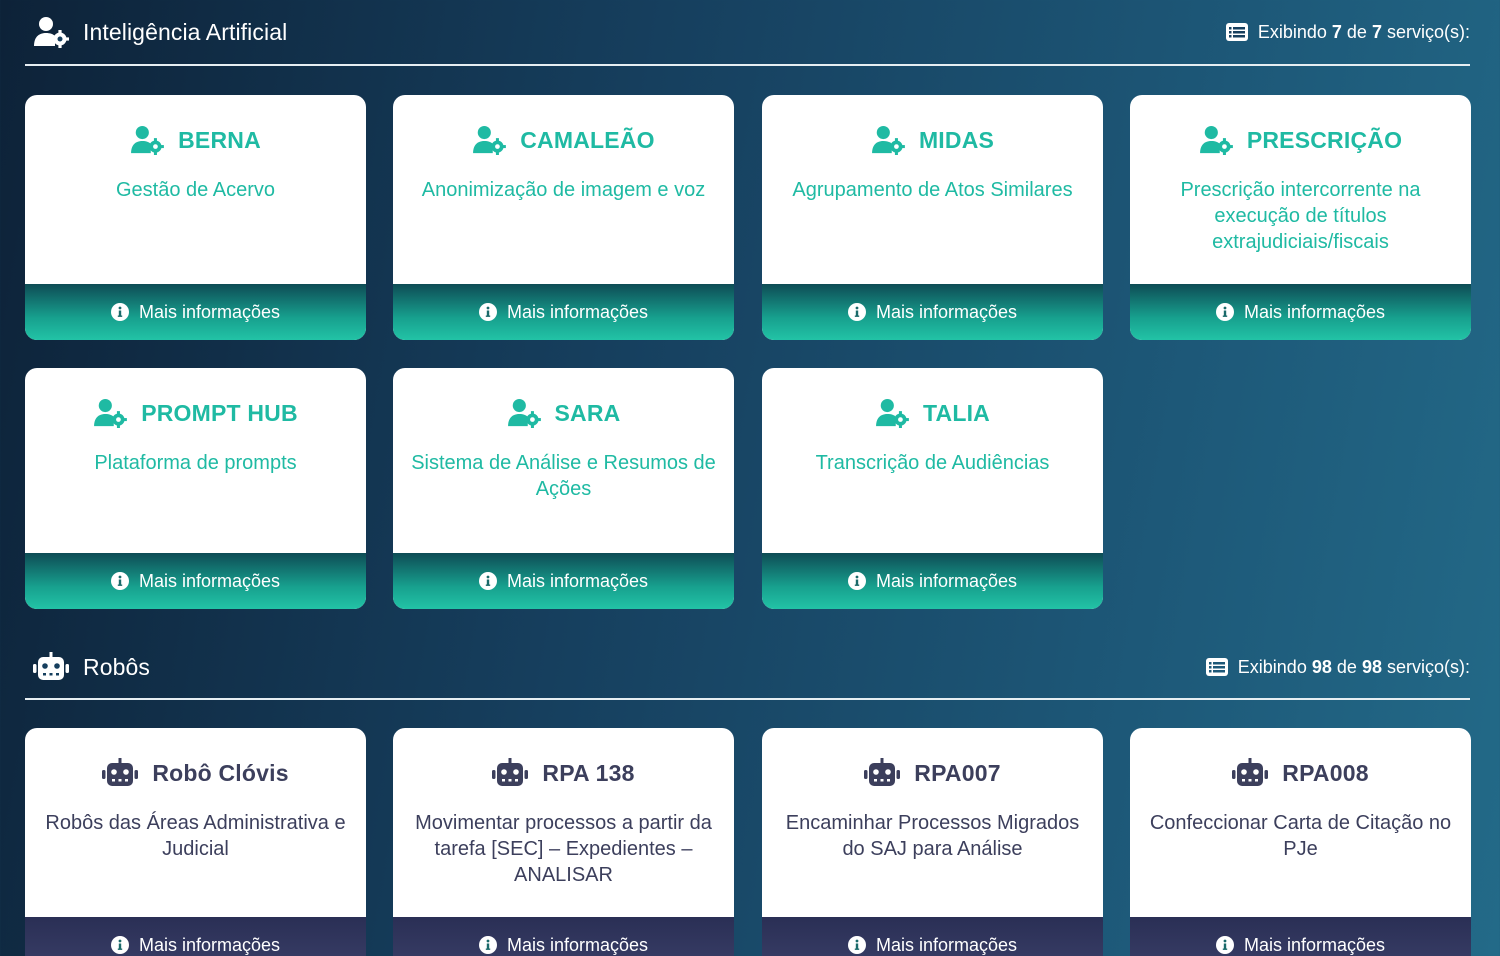 The height and width of the screenshot is (956, 1500). I want to click on card-body: CAMALEÃO Anonimização de imagem e voz, so click(563, 189).